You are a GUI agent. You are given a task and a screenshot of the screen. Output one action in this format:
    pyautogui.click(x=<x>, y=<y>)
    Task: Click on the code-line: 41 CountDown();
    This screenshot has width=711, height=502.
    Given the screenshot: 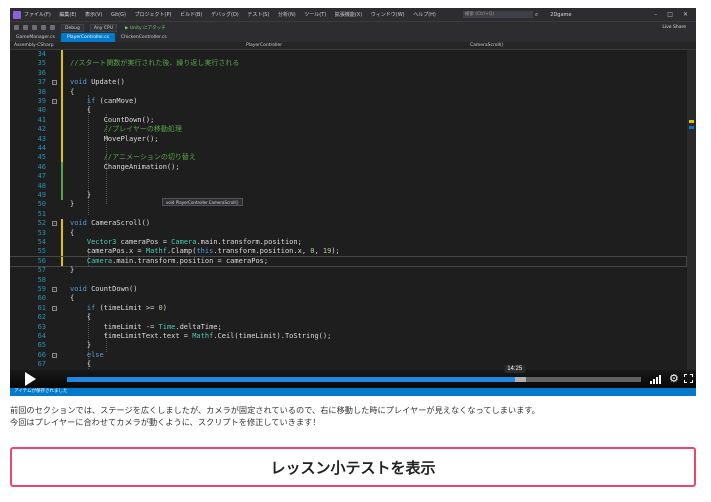 What is the action you would take?
    pyautogui.click(x=348, y=120)
    